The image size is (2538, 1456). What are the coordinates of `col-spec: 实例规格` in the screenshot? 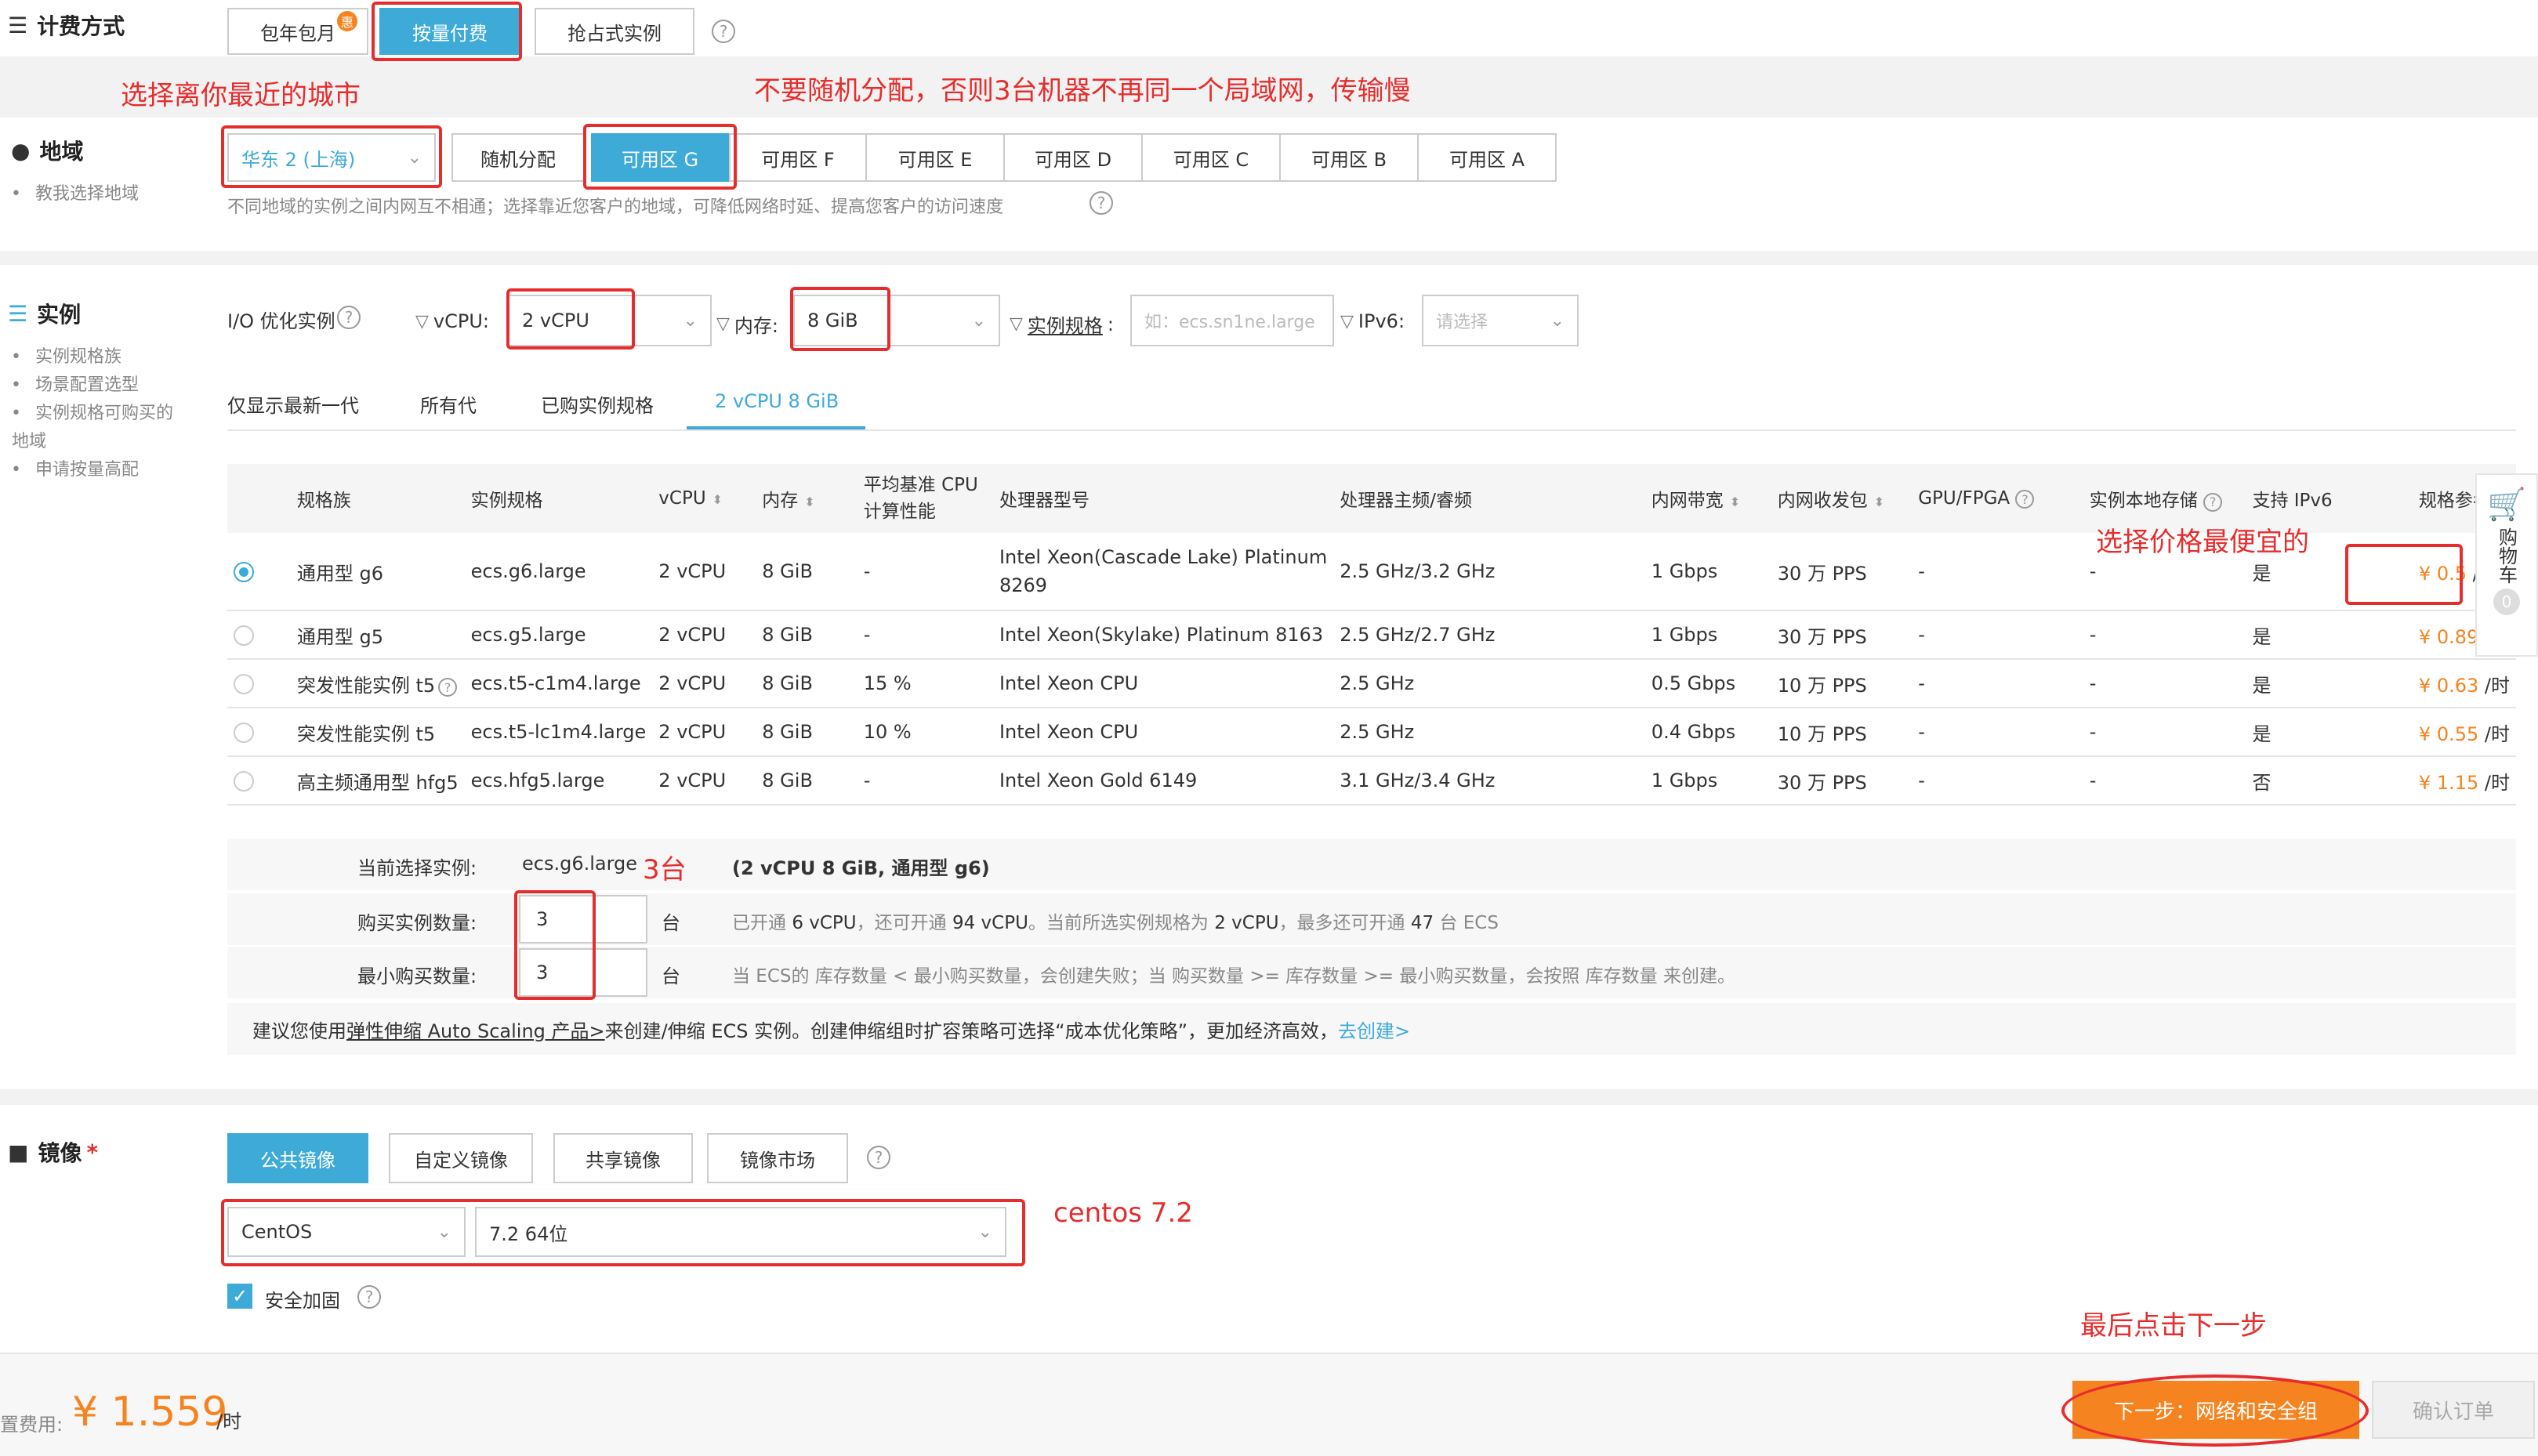 It's located at (558, 498).